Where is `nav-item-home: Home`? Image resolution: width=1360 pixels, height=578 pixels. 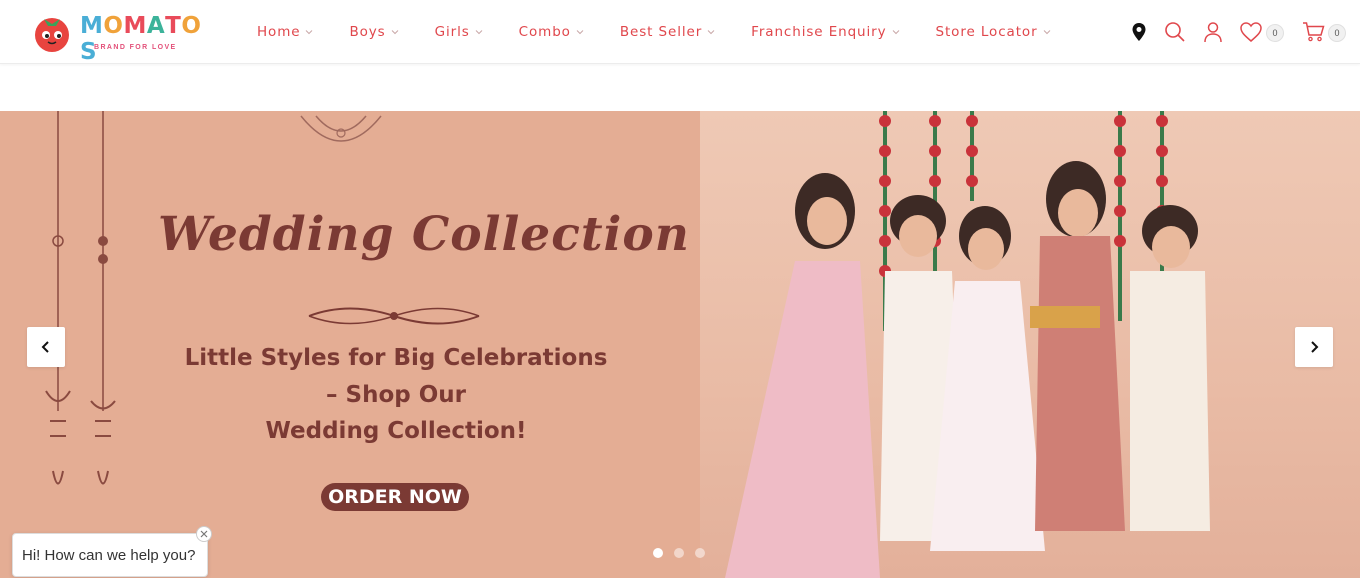
nav-item-home: Home is located at coordinates (285, 32).